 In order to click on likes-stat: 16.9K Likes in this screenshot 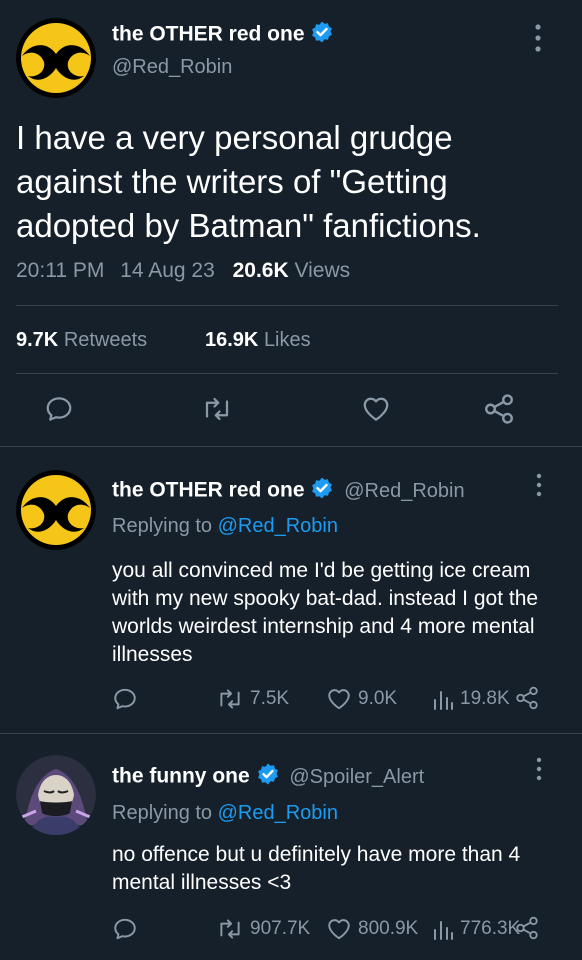, I will do `click(258, 340)`.